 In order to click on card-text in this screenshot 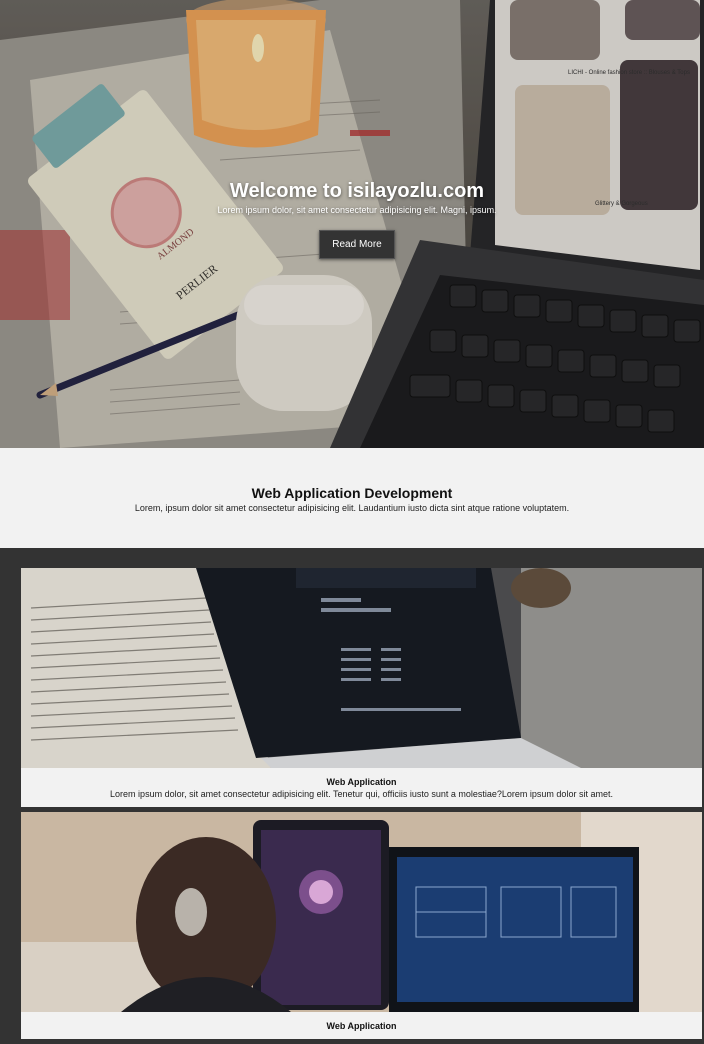, I will do `click(361, 1035)`.